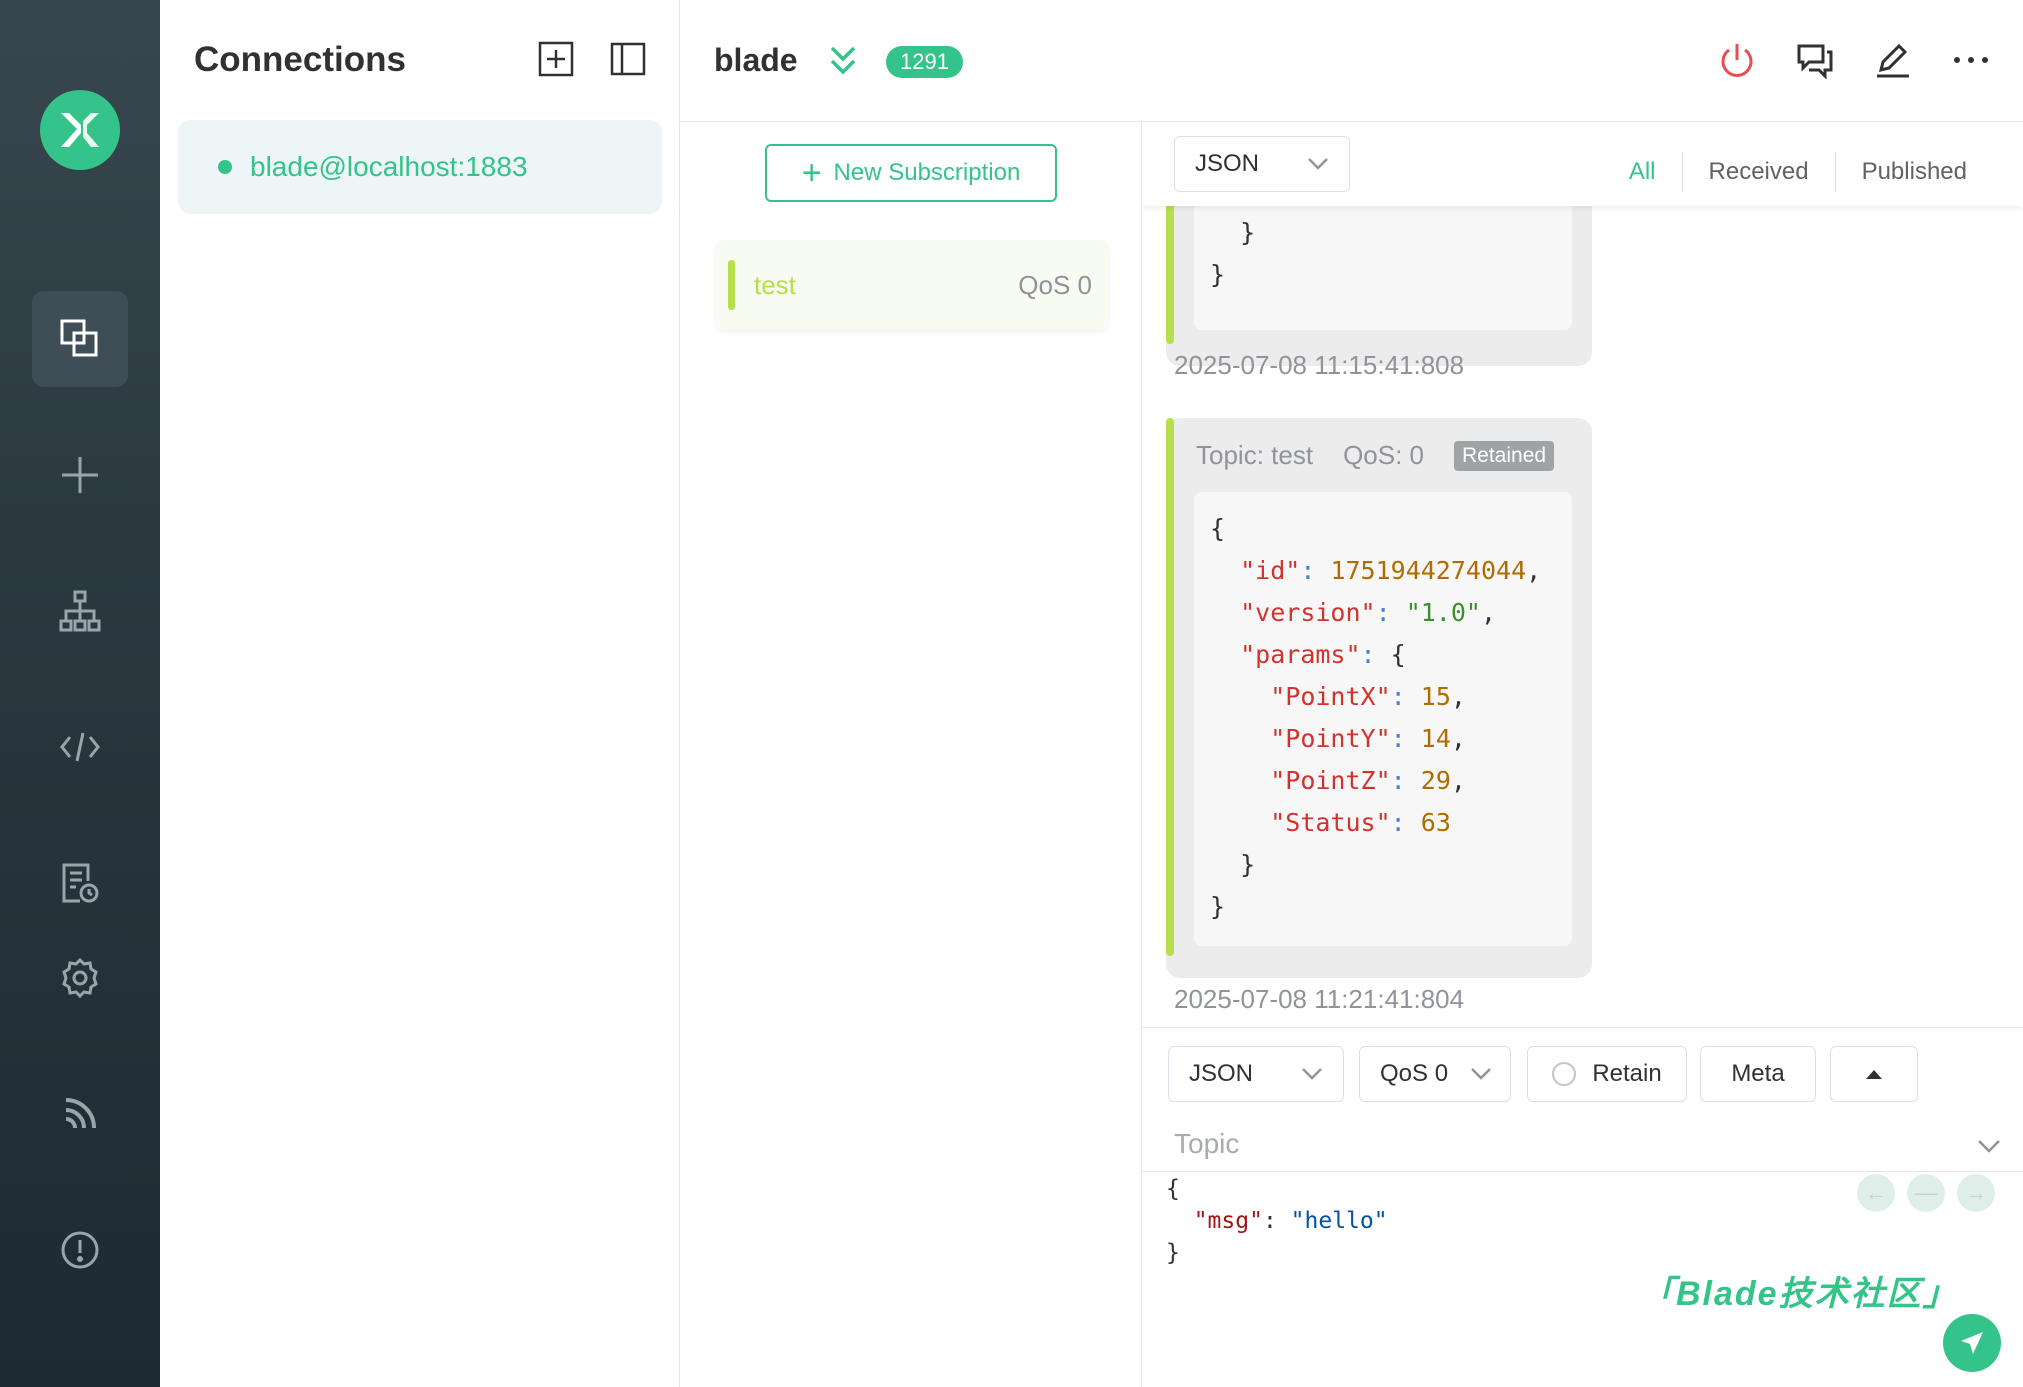 The height and width of the screenshot is (1387, 2023). I want to click on message-timestamp: 2025-07-08 11:21:41:804, so click(1319, 999).